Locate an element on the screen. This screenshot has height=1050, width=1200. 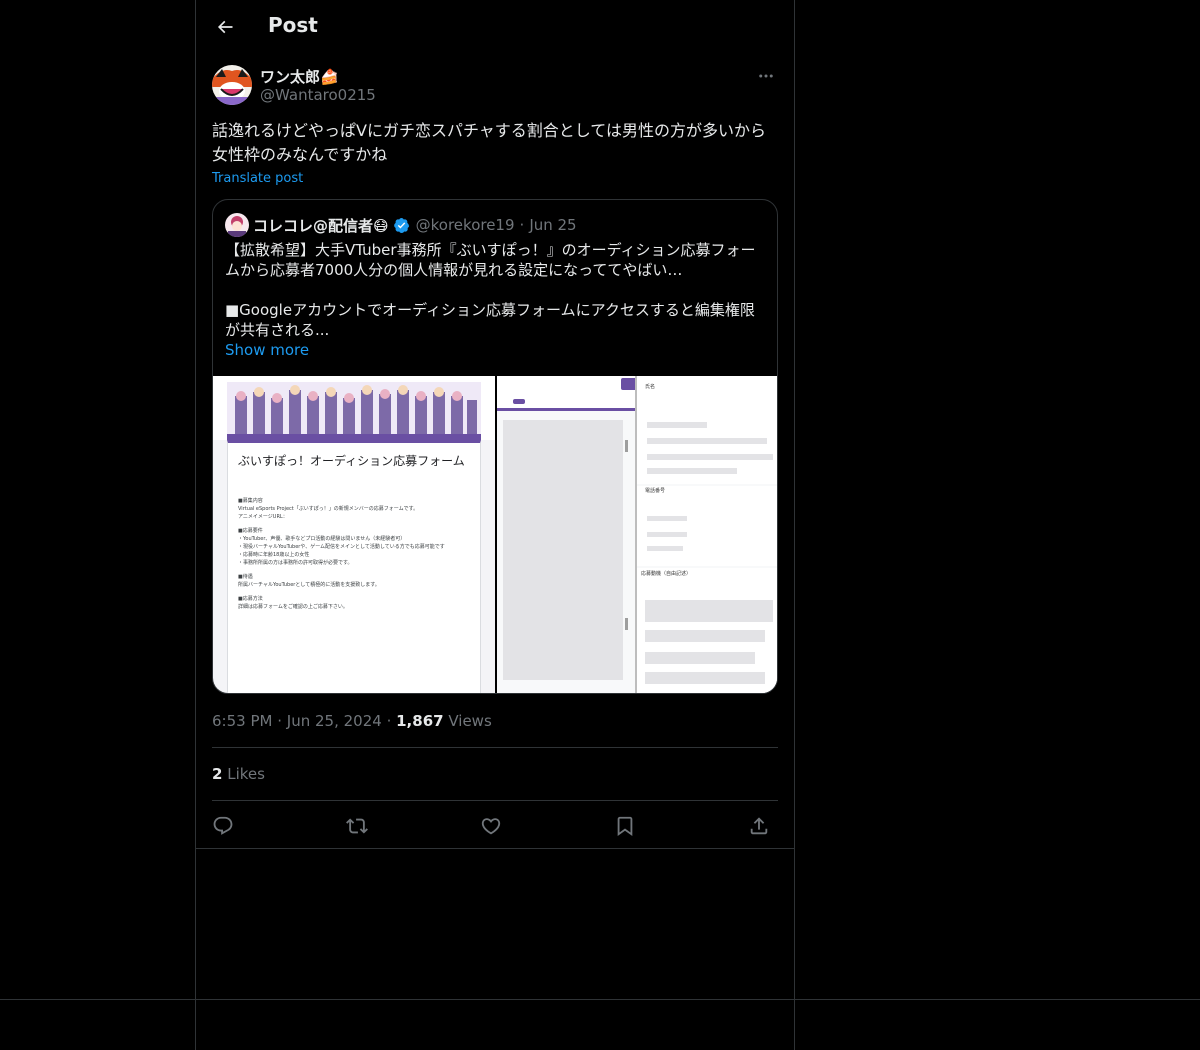
repost-button is located at coordinates (357, 826).